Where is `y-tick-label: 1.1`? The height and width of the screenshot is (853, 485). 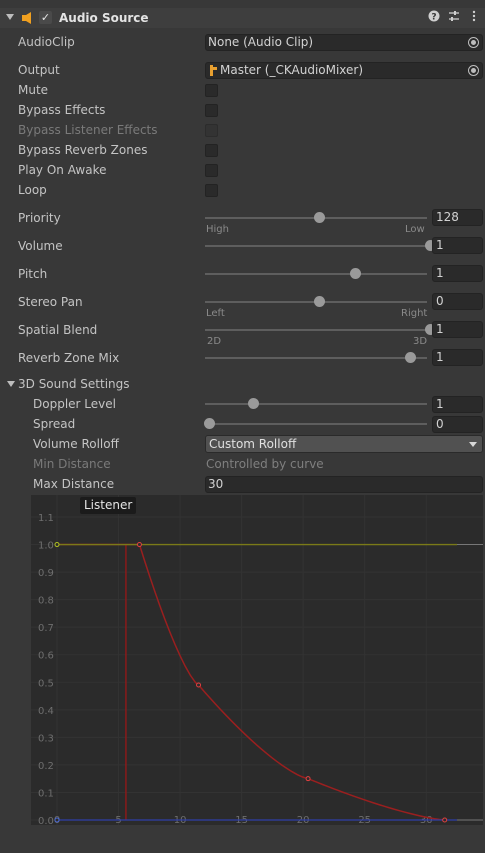 y-tick-label: 1.1 is located at coordinates (46, 518).